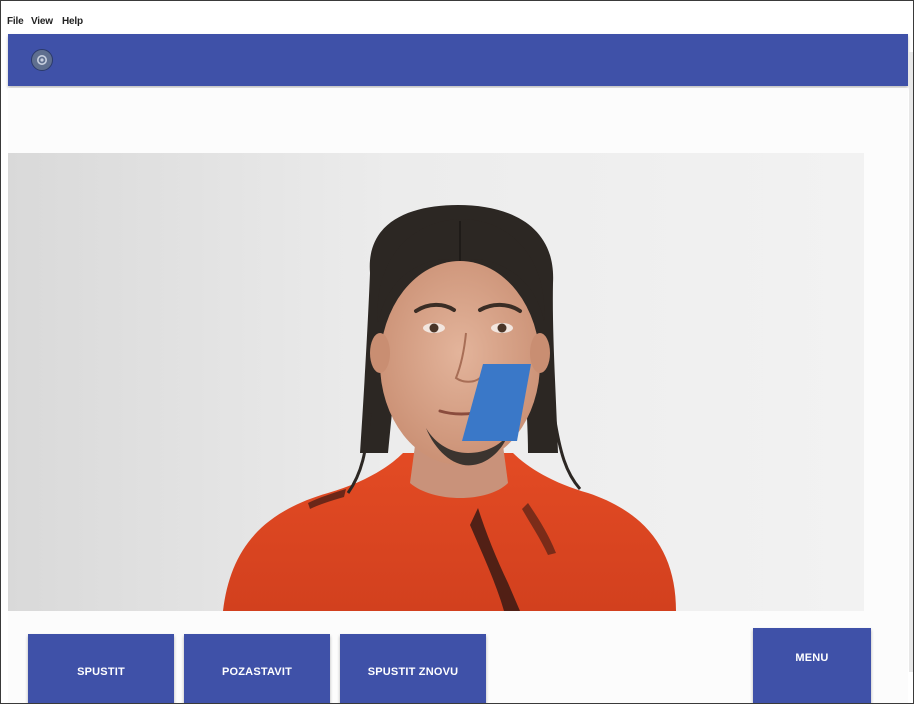 The image size is (914, 704). I want to click on pause-button-label: POZASTAVIT, so click(257, 672).